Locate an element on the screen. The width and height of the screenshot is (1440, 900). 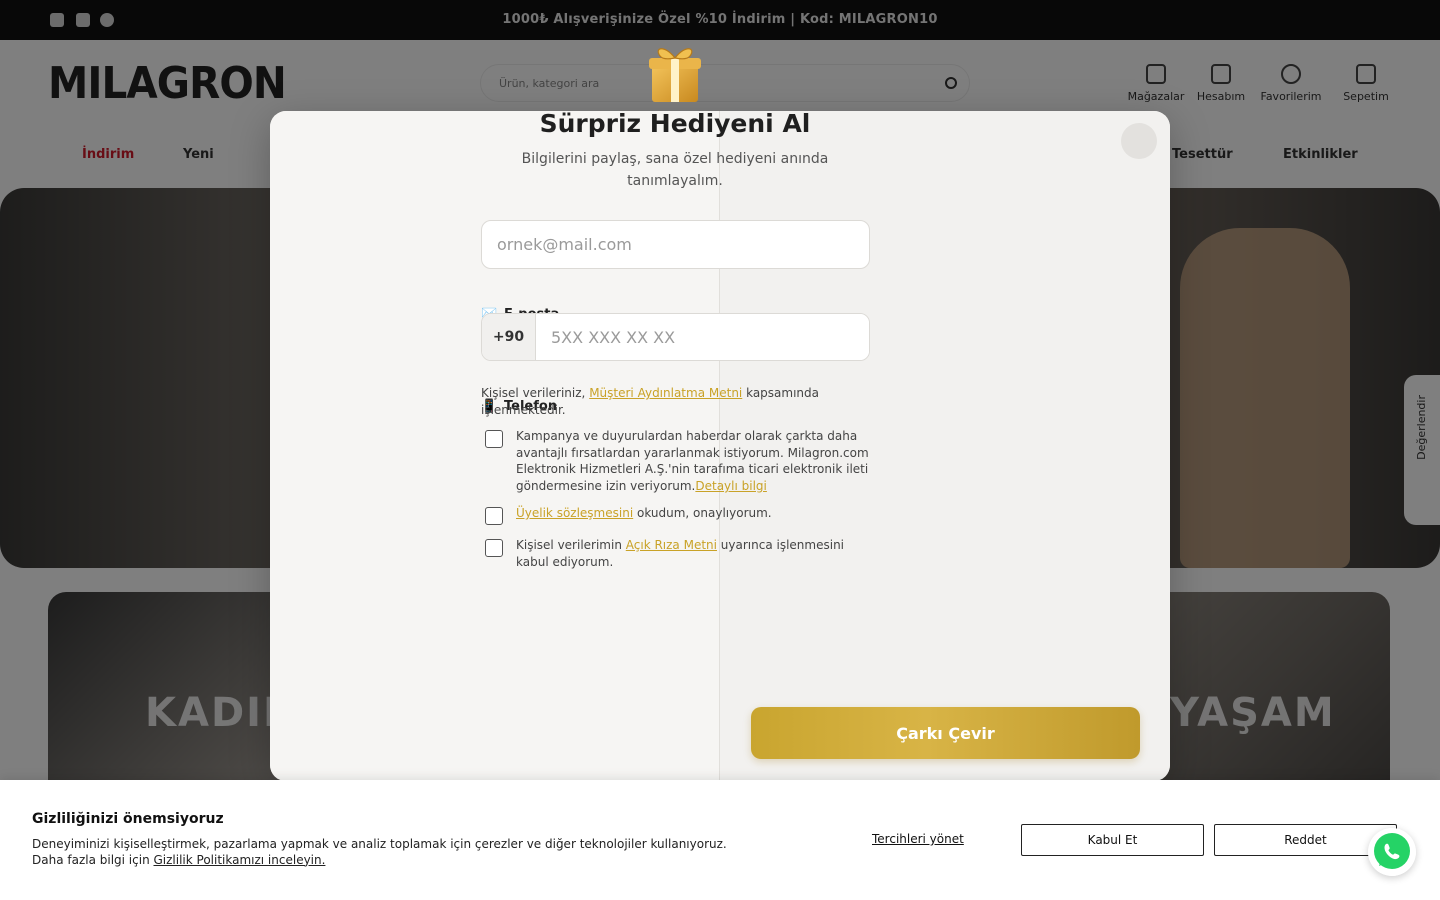
membership-agreement-label: okudum, onaylıyorum. is located at coordinates (702, 513).